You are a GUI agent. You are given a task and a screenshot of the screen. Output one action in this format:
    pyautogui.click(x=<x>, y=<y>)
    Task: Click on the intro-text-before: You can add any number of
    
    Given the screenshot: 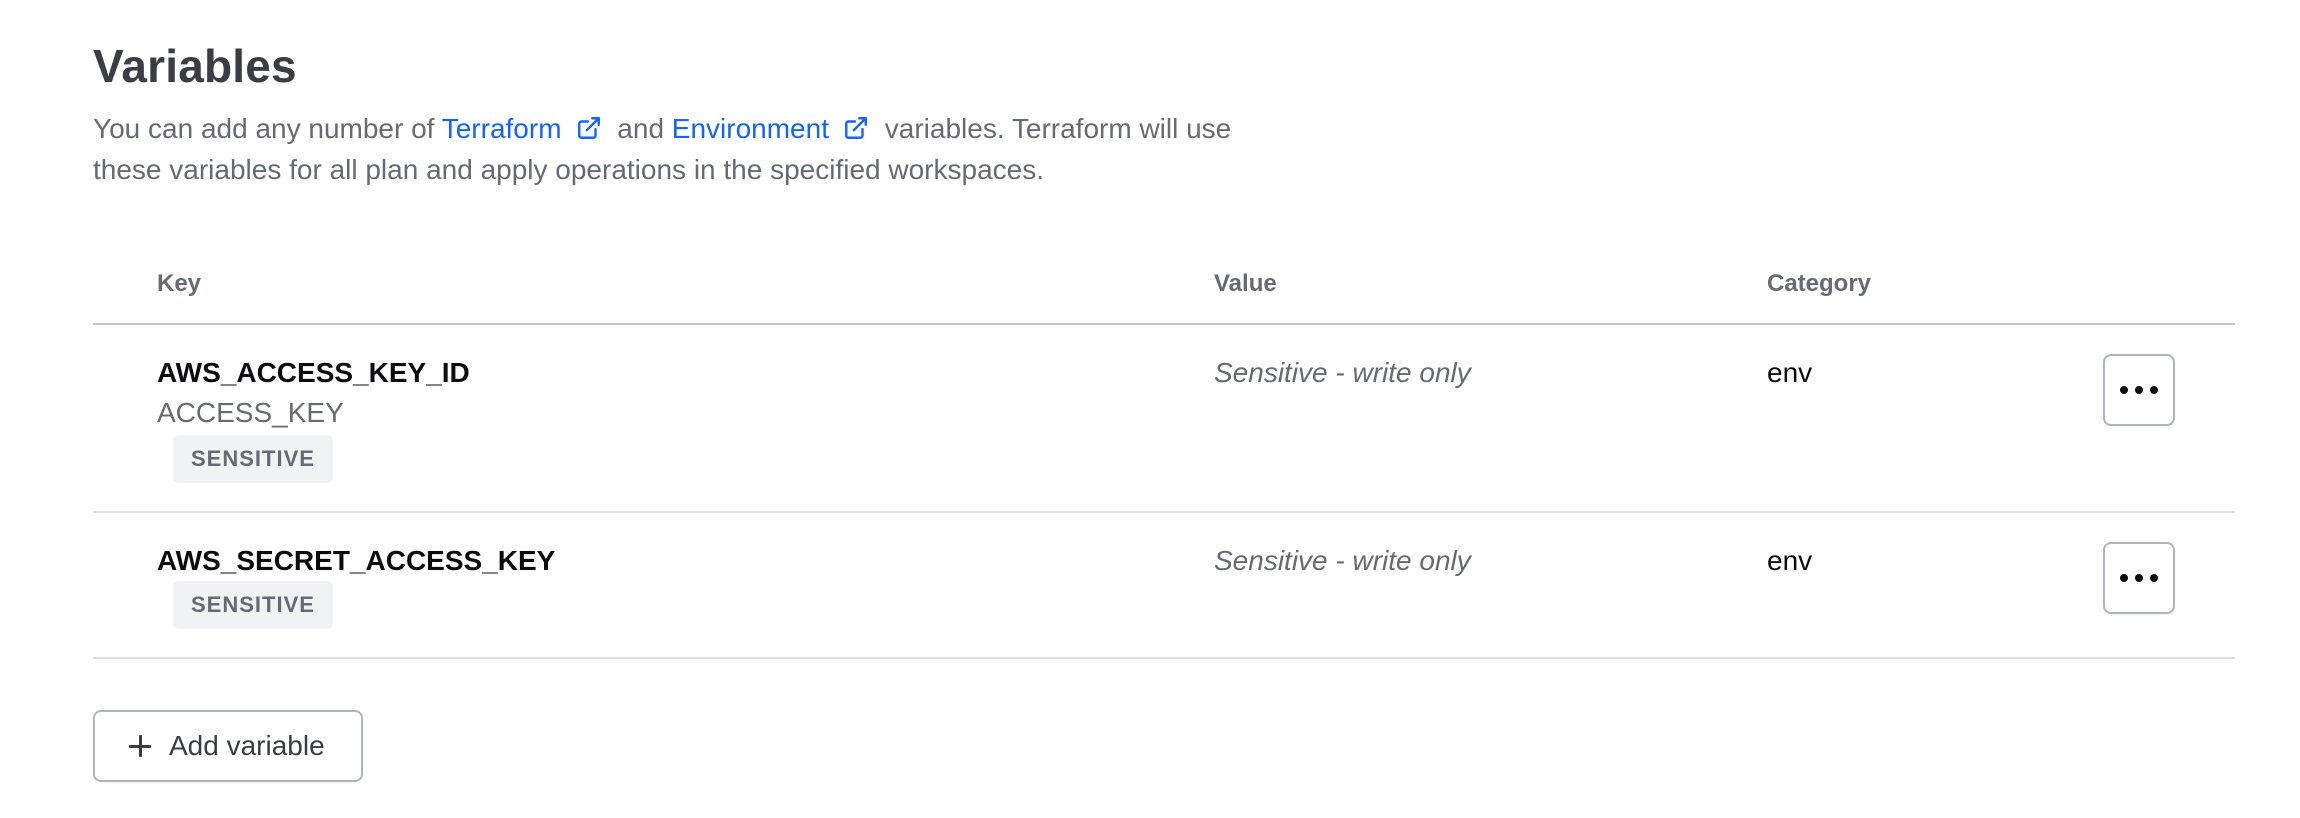 What is the action you would take?
    pyautogui.click(x=267, y=128)
    